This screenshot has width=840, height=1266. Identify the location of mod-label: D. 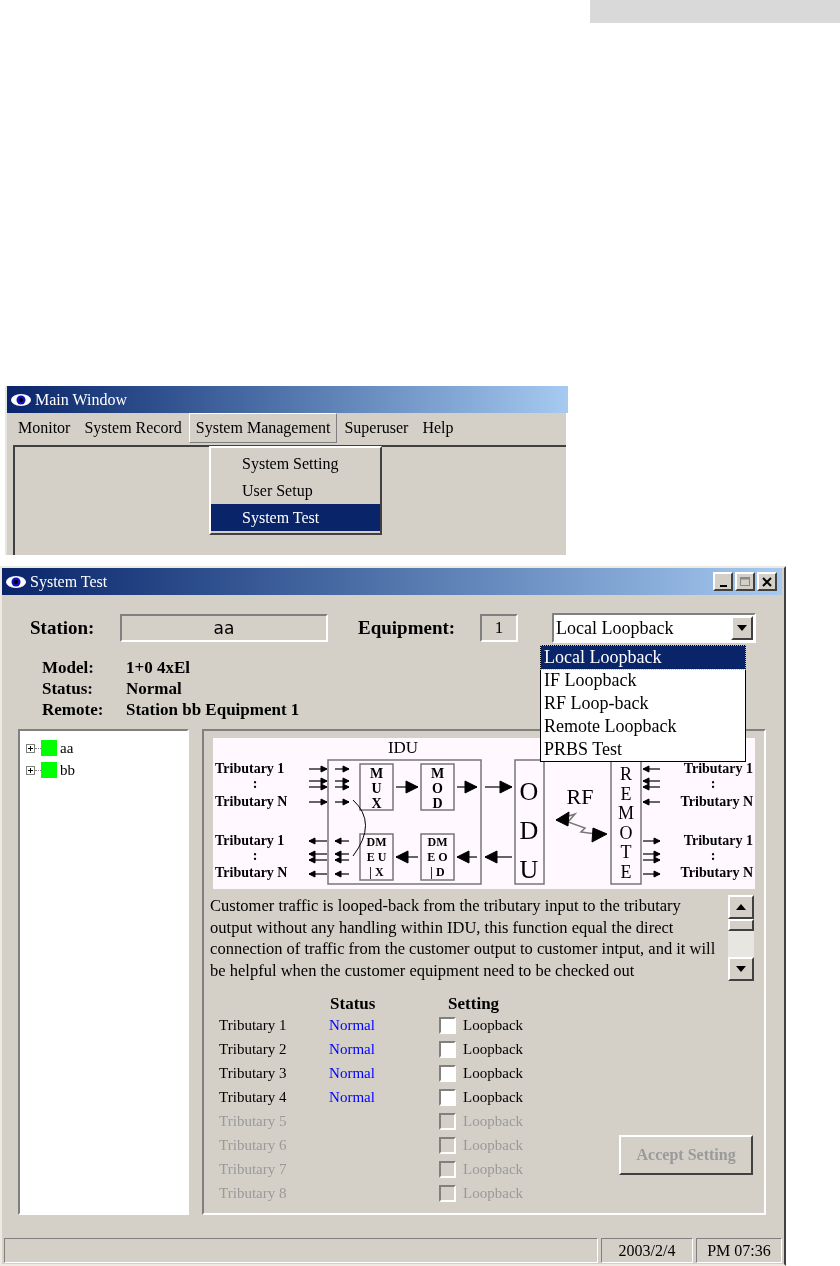
(437, 803).